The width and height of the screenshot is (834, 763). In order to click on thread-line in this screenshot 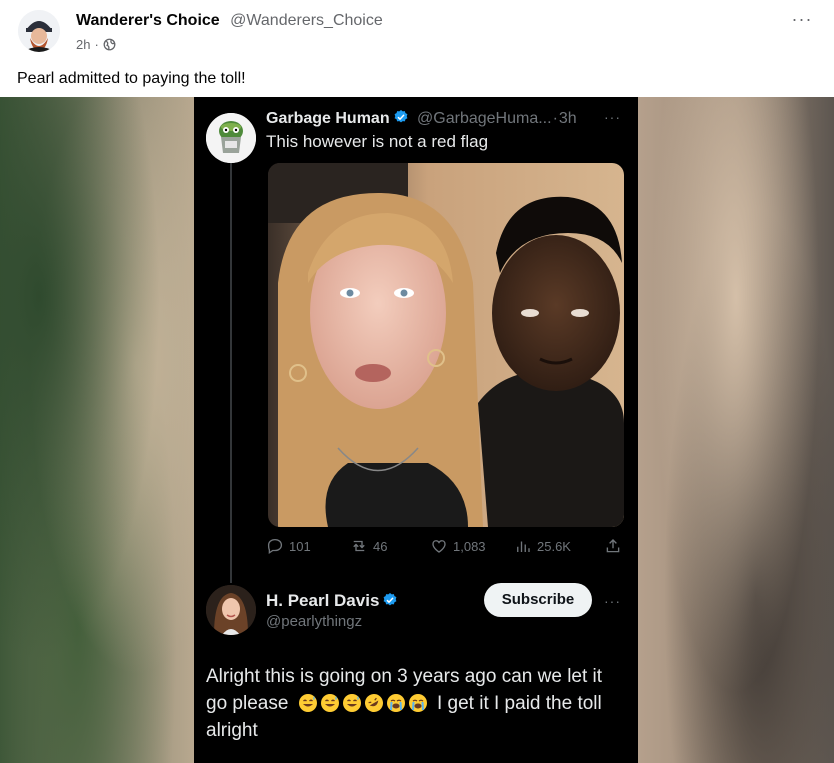, I will do `click(231, 373)`.